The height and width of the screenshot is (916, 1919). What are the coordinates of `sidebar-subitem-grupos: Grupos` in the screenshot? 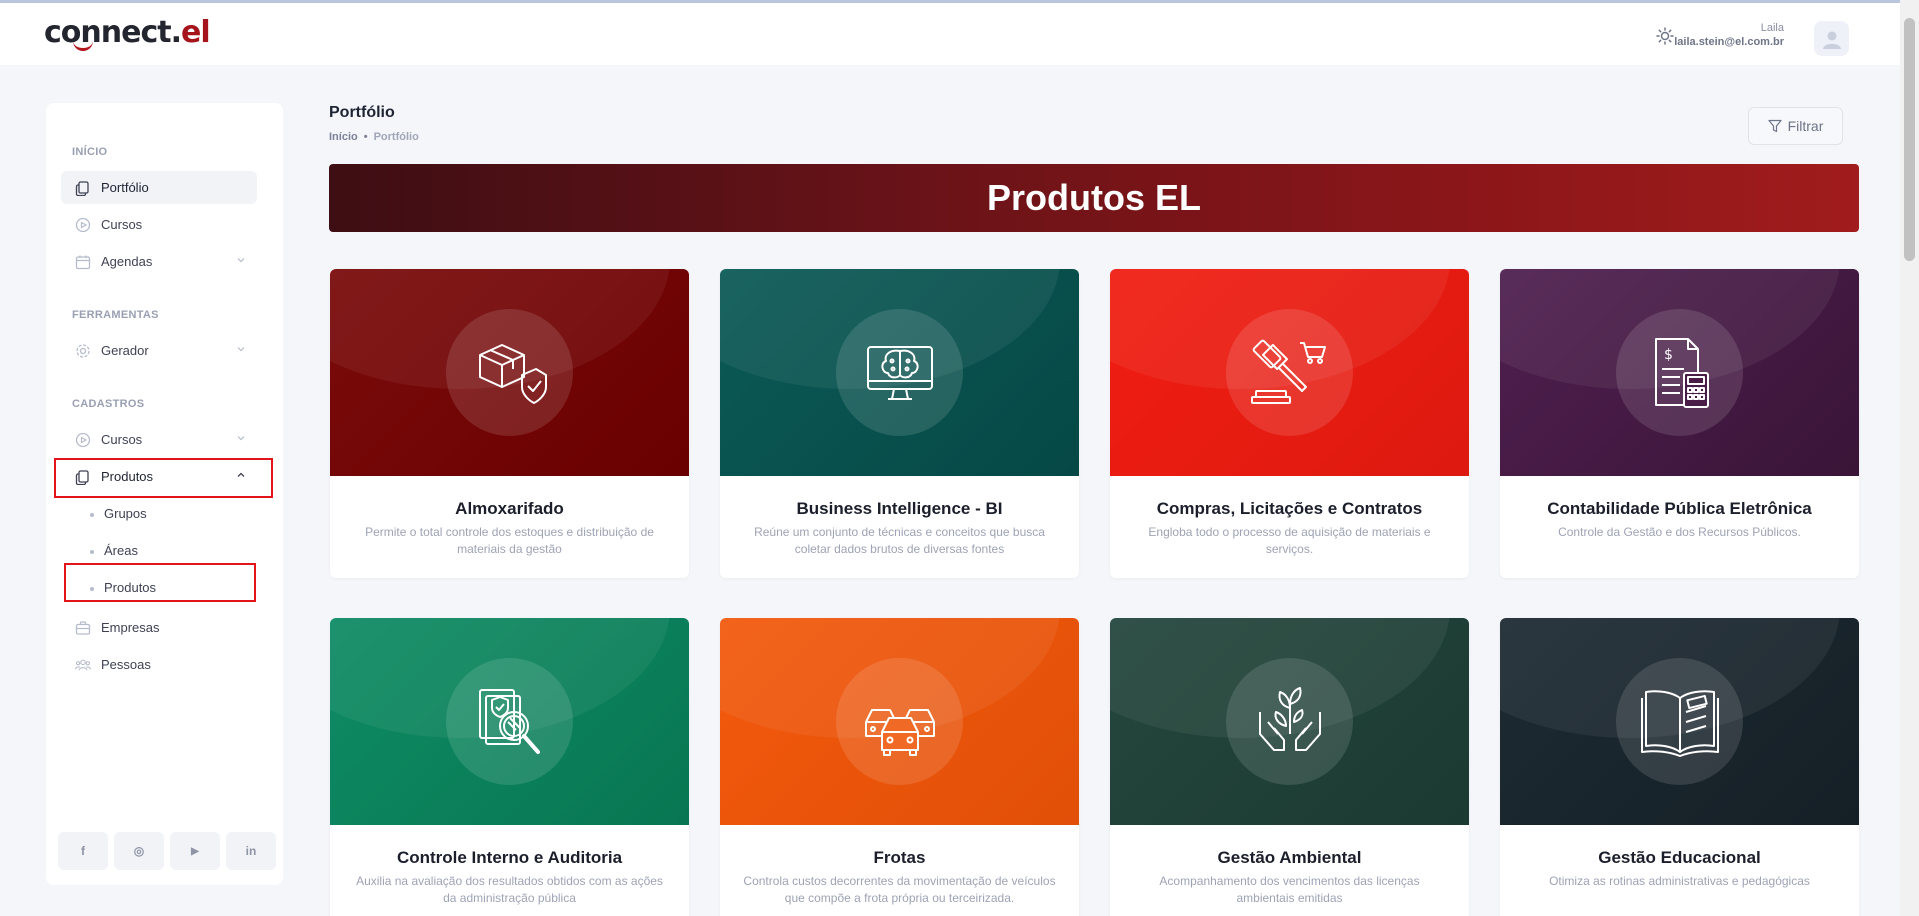 It's located at (118, 513).